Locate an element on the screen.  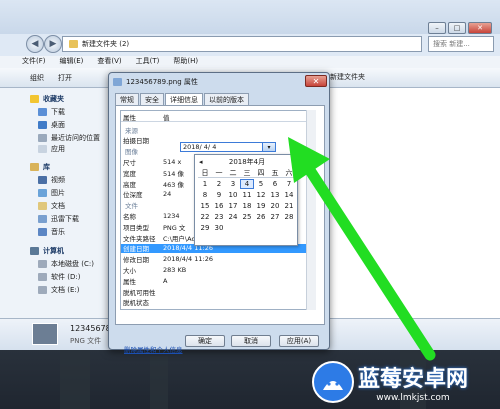
nav-item-label: 本地磁盘 (C:) is located at coordinates (72, 263).